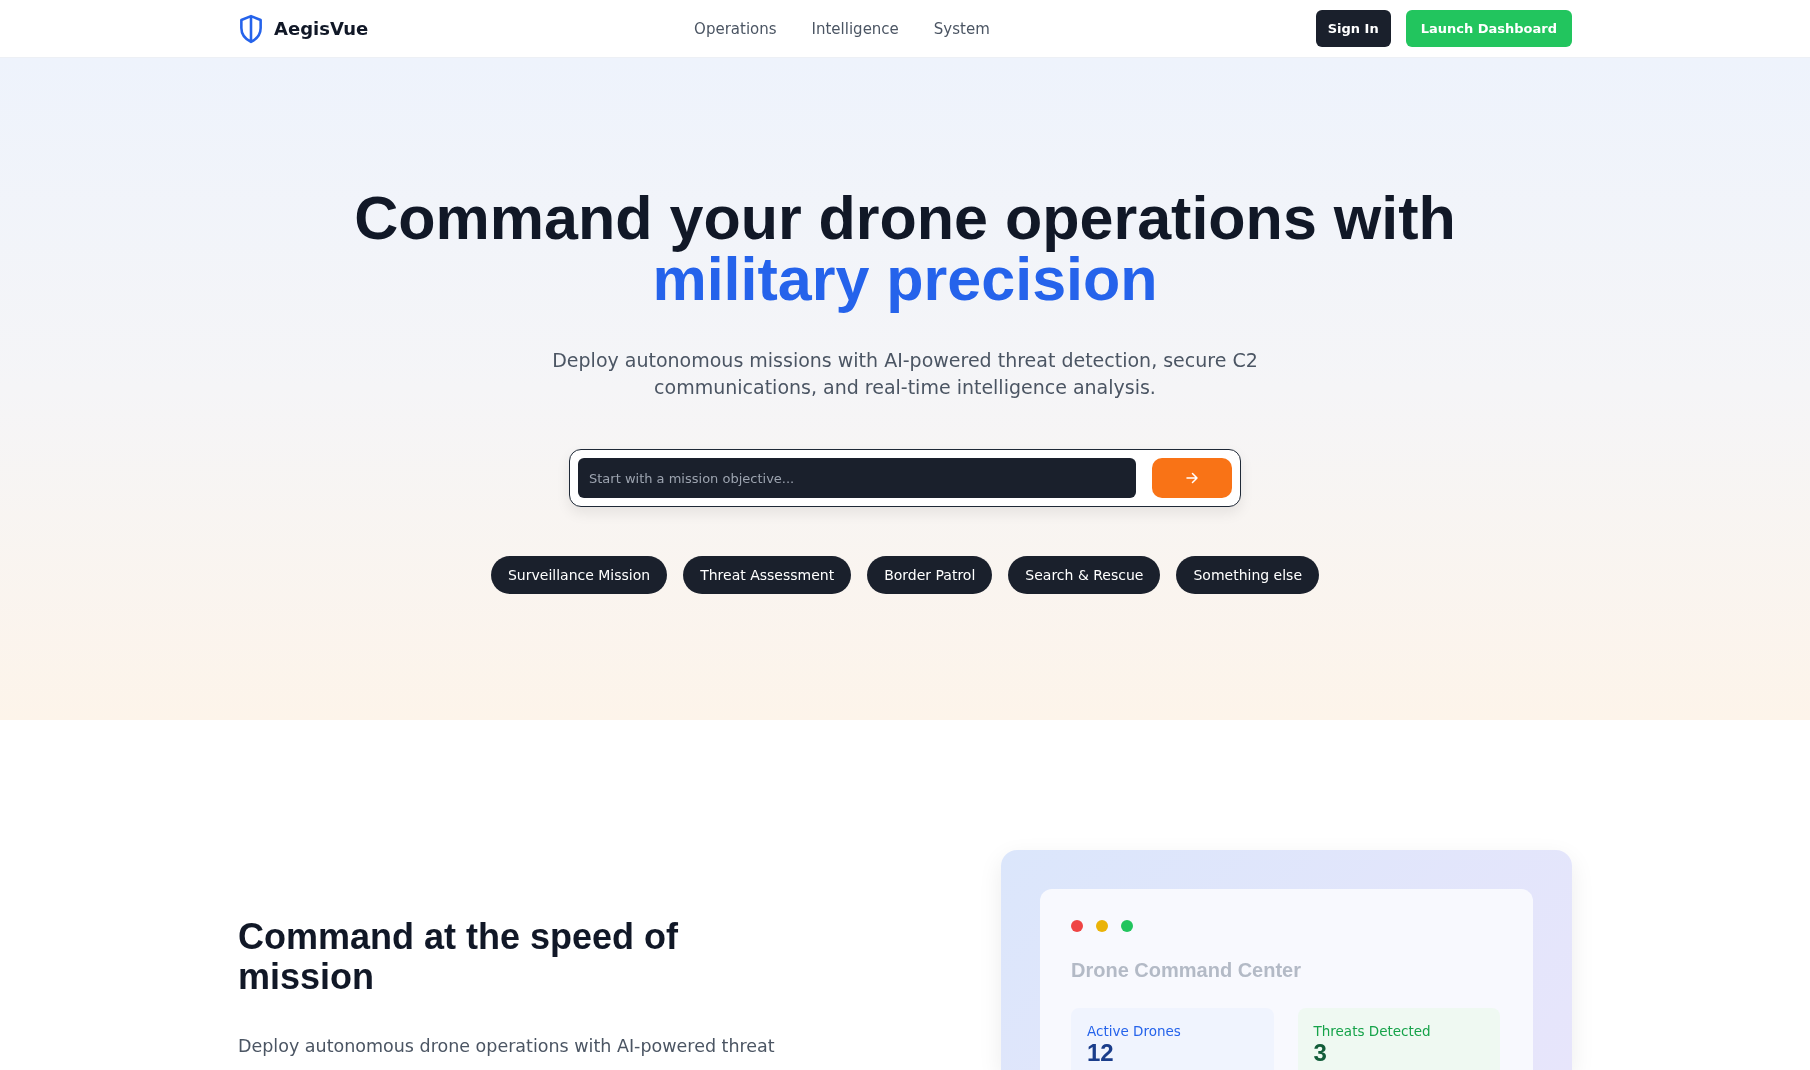 Image resolution: width=1810 pixels, height=1070 pixels. Describe the element at coordinates (251, 28) in the screenshot. I see `shield-icon` at that location.